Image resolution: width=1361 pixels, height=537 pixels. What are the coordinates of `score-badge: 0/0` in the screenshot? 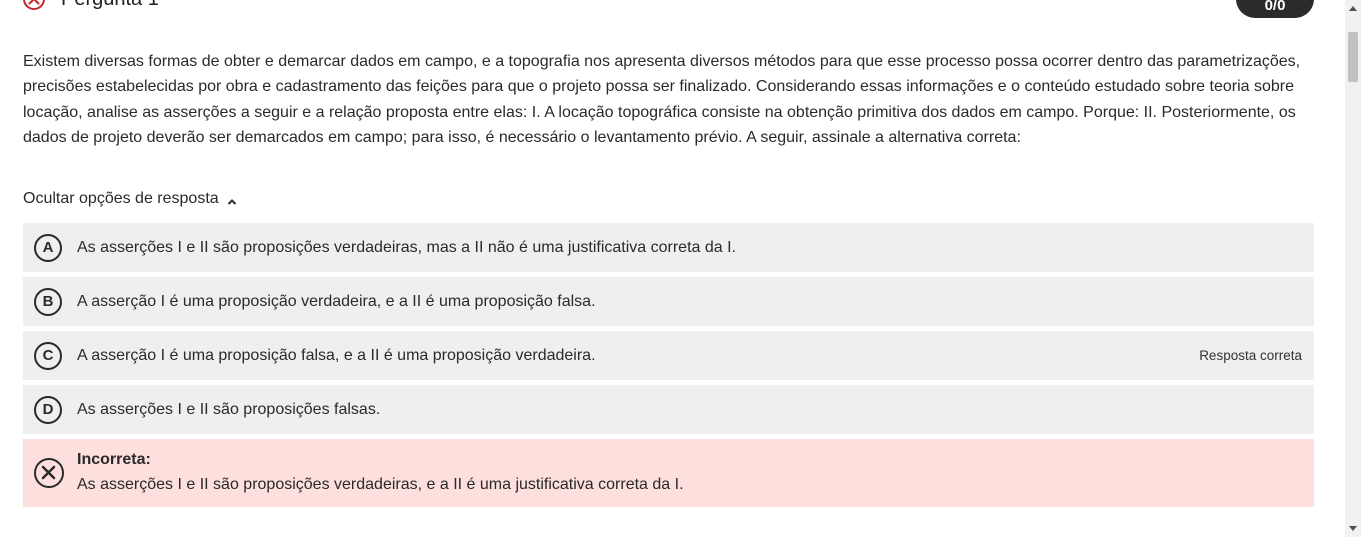 It's located at (1275, 9).